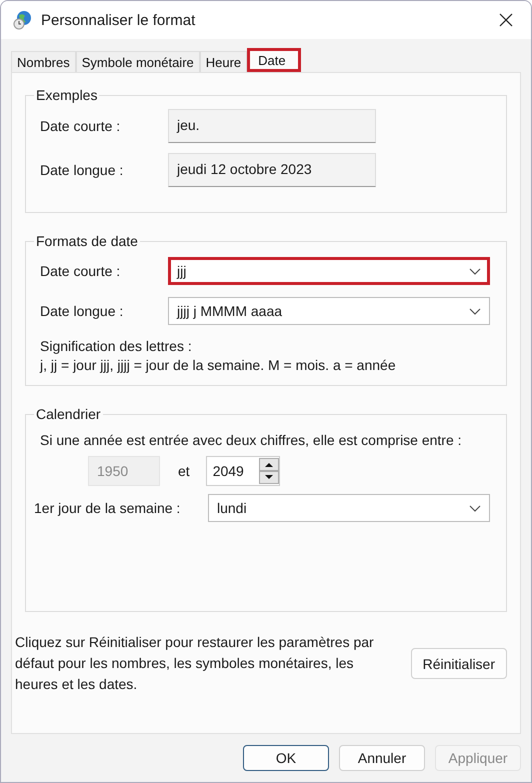 The image size is (532, 783). What do you see at coordinates (138, 61) in the screenshot?
I see `tab: Symbole monétaire` at bounding box center [138, 61].